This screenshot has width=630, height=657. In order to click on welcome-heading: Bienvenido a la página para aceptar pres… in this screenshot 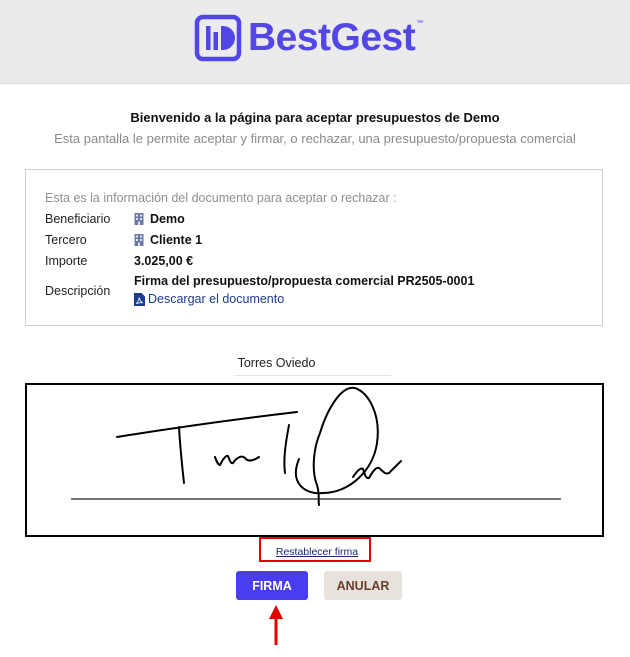, I will do `click(315, 117)`.